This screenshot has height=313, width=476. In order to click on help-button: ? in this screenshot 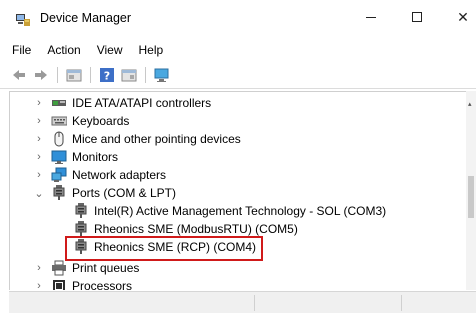, I will do `click(107, 75)`.